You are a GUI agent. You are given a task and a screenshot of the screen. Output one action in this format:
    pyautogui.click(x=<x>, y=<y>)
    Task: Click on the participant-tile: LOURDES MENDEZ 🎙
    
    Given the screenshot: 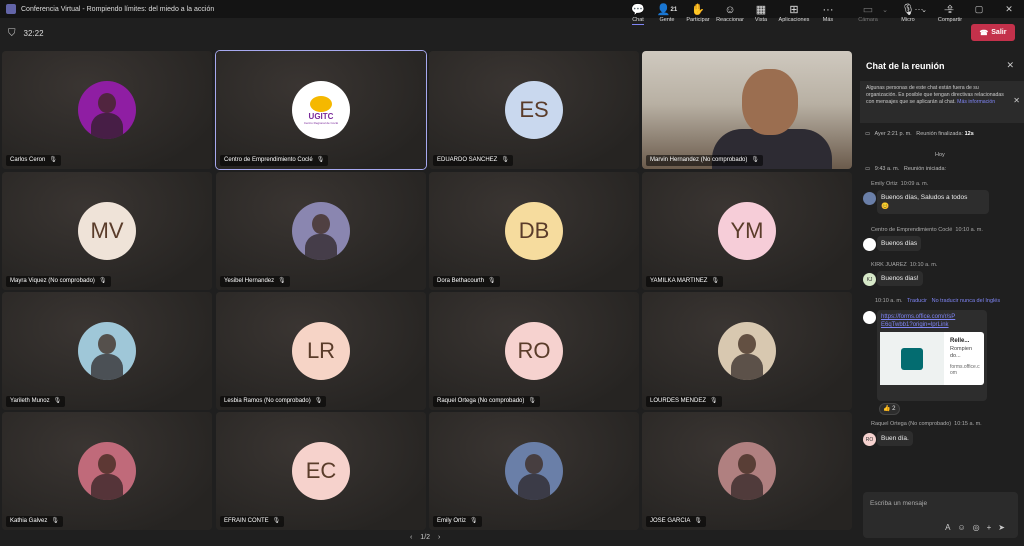 What is the action you would take?
    pyautogui.click(x=747, y=351)
    